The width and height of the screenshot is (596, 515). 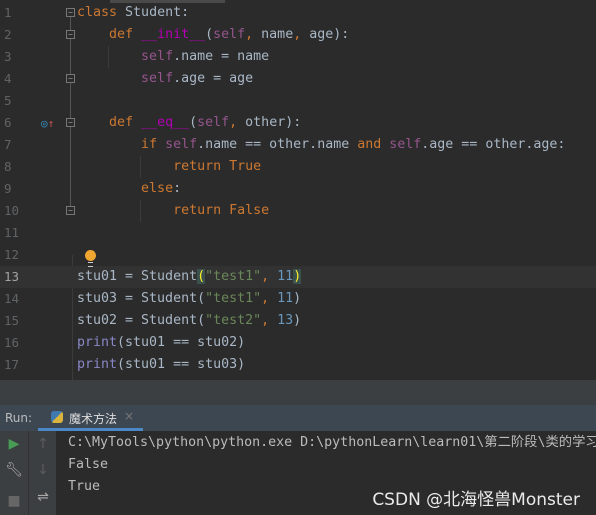 What do you see at coordinates (8, 12) in the screenshot?
I see `line-number: 1` at bounding box center [8, 12].